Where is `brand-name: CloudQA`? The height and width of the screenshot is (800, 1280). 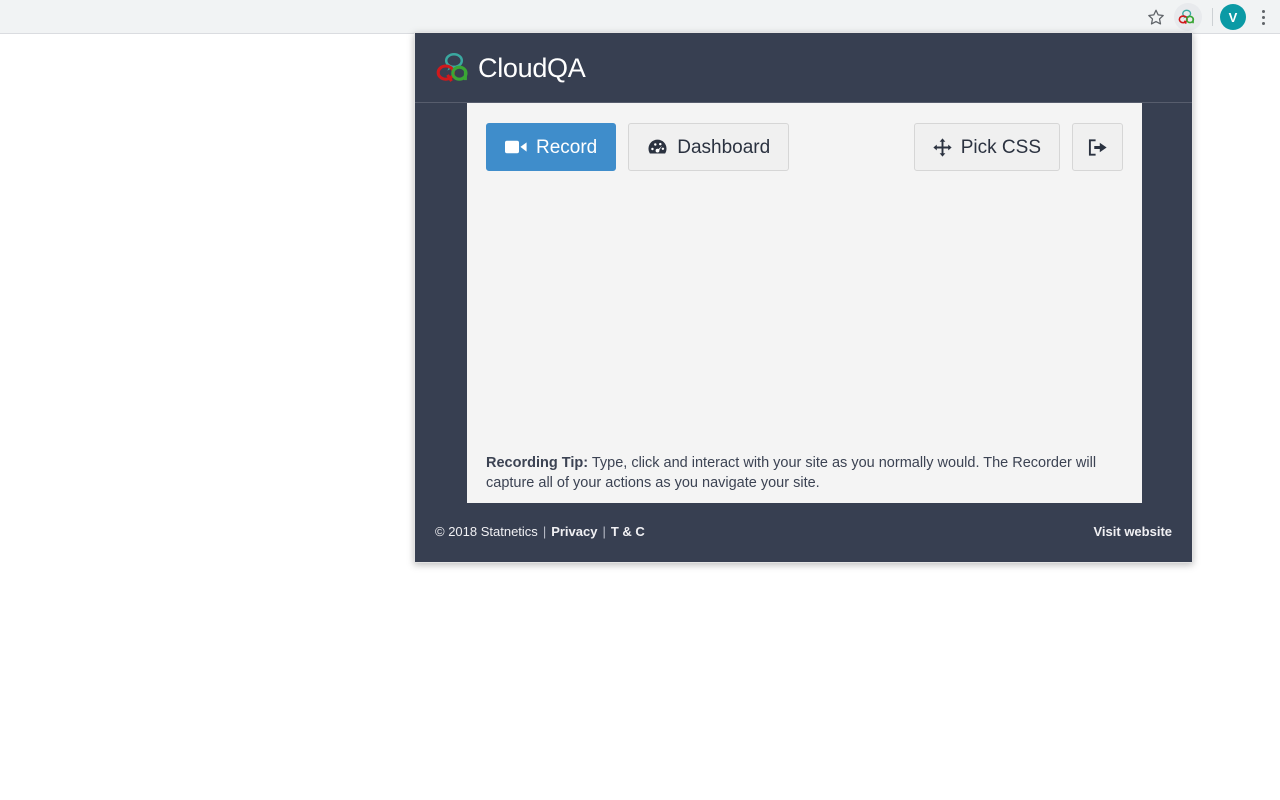 brand-name: CloudQA is located at coordinates (532, 67).